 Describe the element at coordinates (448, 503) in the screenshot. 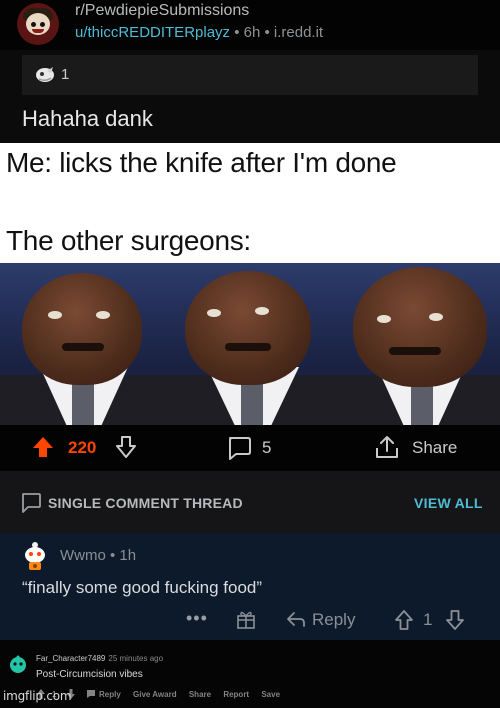

I see `view-all-button: VIEW ALL` at that location.